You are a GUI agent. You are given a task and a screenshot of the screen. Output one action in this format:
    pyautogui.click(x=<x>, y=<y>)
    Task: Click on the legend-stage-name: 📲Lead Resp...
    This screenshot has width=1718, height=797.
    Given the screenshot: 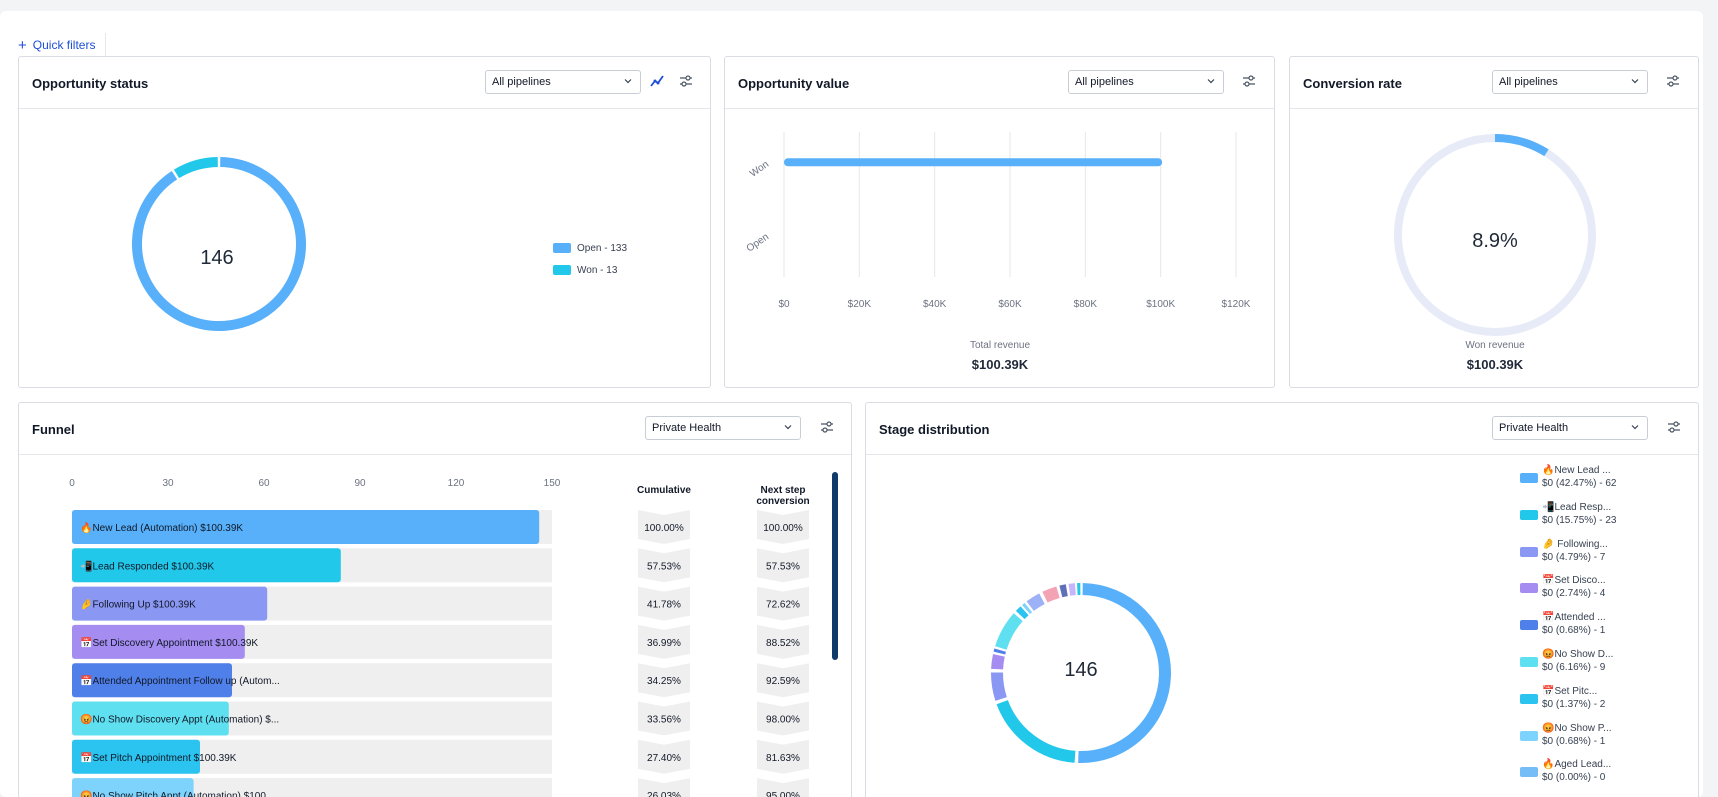 What is the action you would take?
    pyautogui.click(x=1577, y=507)
    